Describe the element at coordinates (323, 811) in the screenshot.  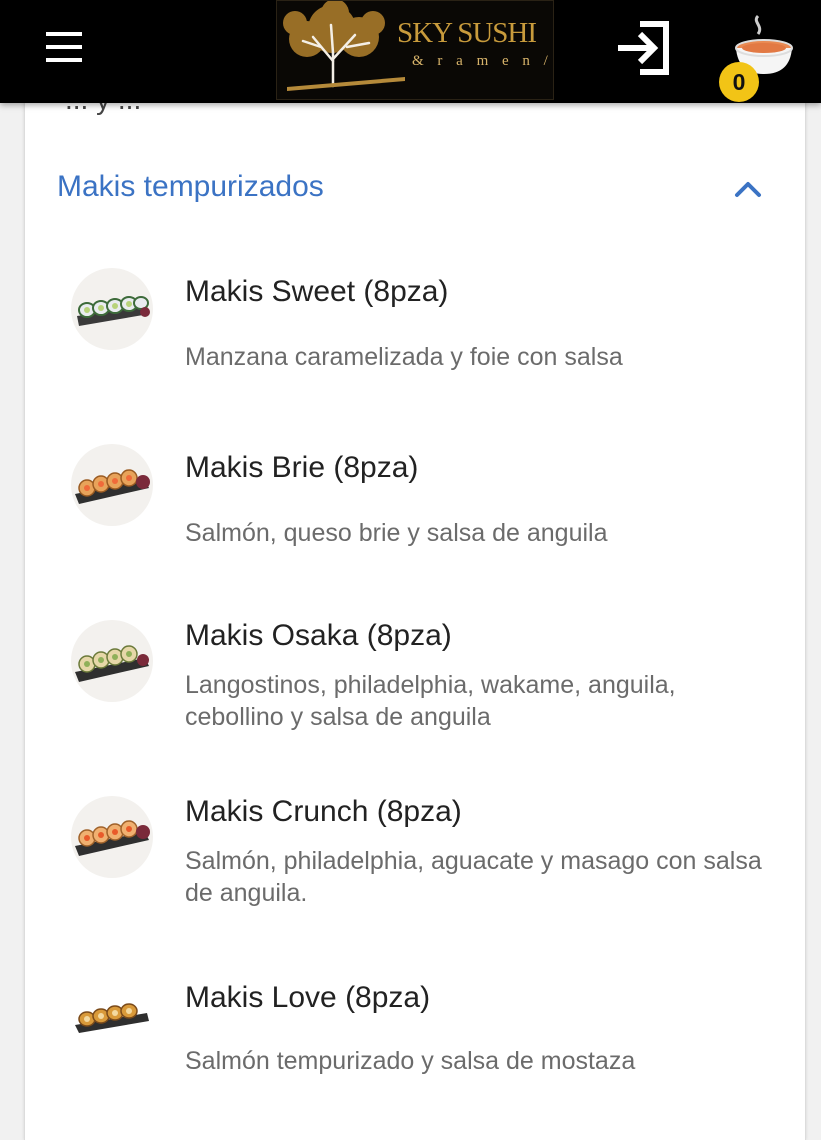
I see `item-name: Makis Crunch (8pza)` at that location.